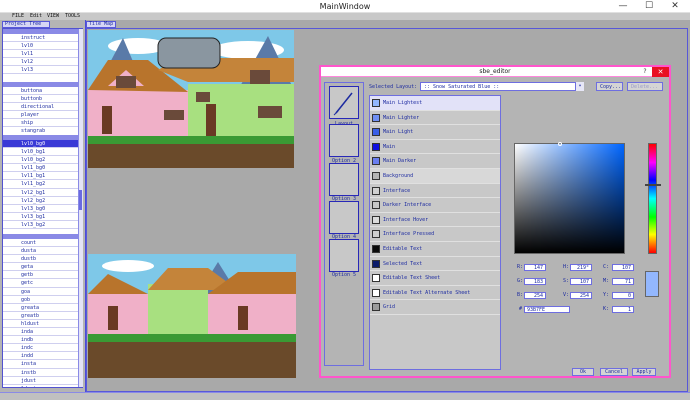 The width and height of the screenshot is (690, 400). What do you see at coordinates (435, 191) in the screenshot?
I see `color-role-item: Interface` at bounding box center [435, 191].